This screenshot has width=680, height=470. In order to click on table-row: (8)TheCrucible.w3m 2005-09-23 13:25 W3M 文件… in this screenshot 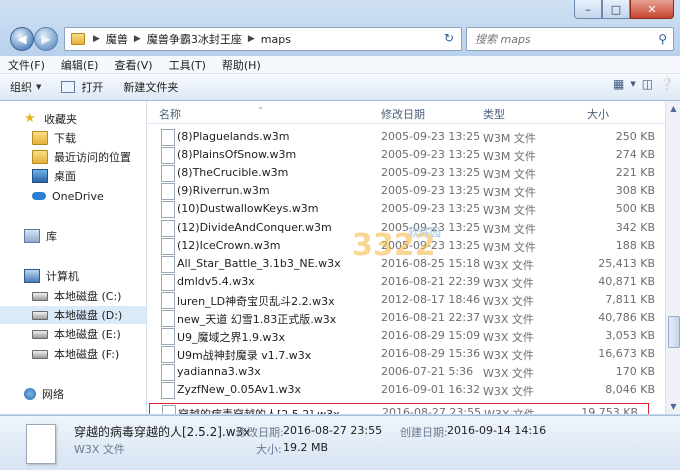, I will do `click(406, 173)`.